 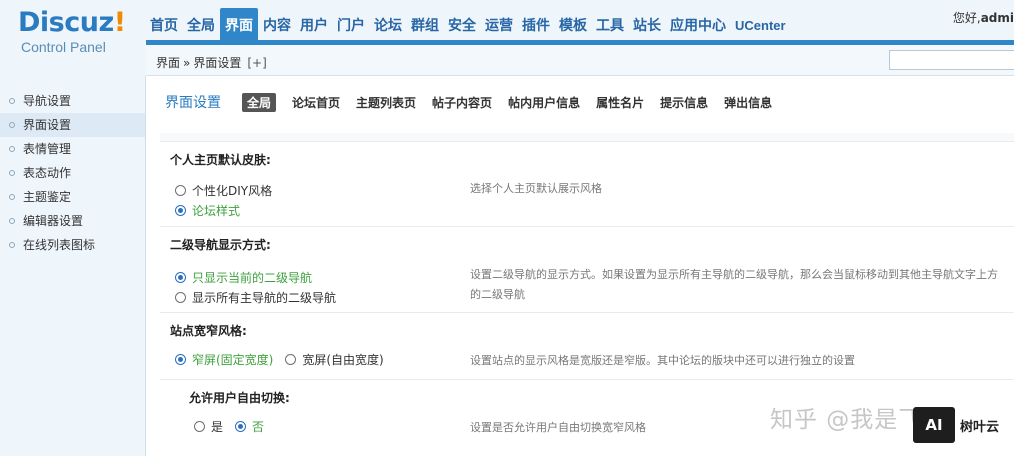 What do you see at coordinates (934, 425) in the screenshot?
I see `ai-badge-icon: AI` at bounding box center [934, 425].